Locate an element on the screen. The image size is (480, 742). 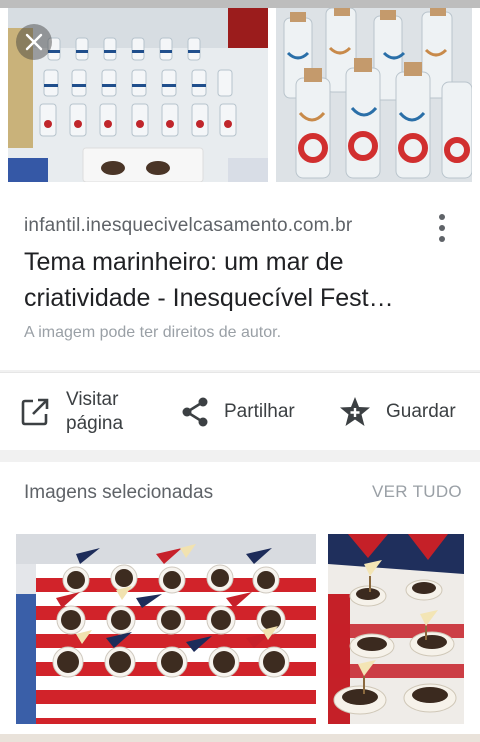
copyright-notice: A imagem pode ter direitos de autor. is located at coordinates (153, 332).